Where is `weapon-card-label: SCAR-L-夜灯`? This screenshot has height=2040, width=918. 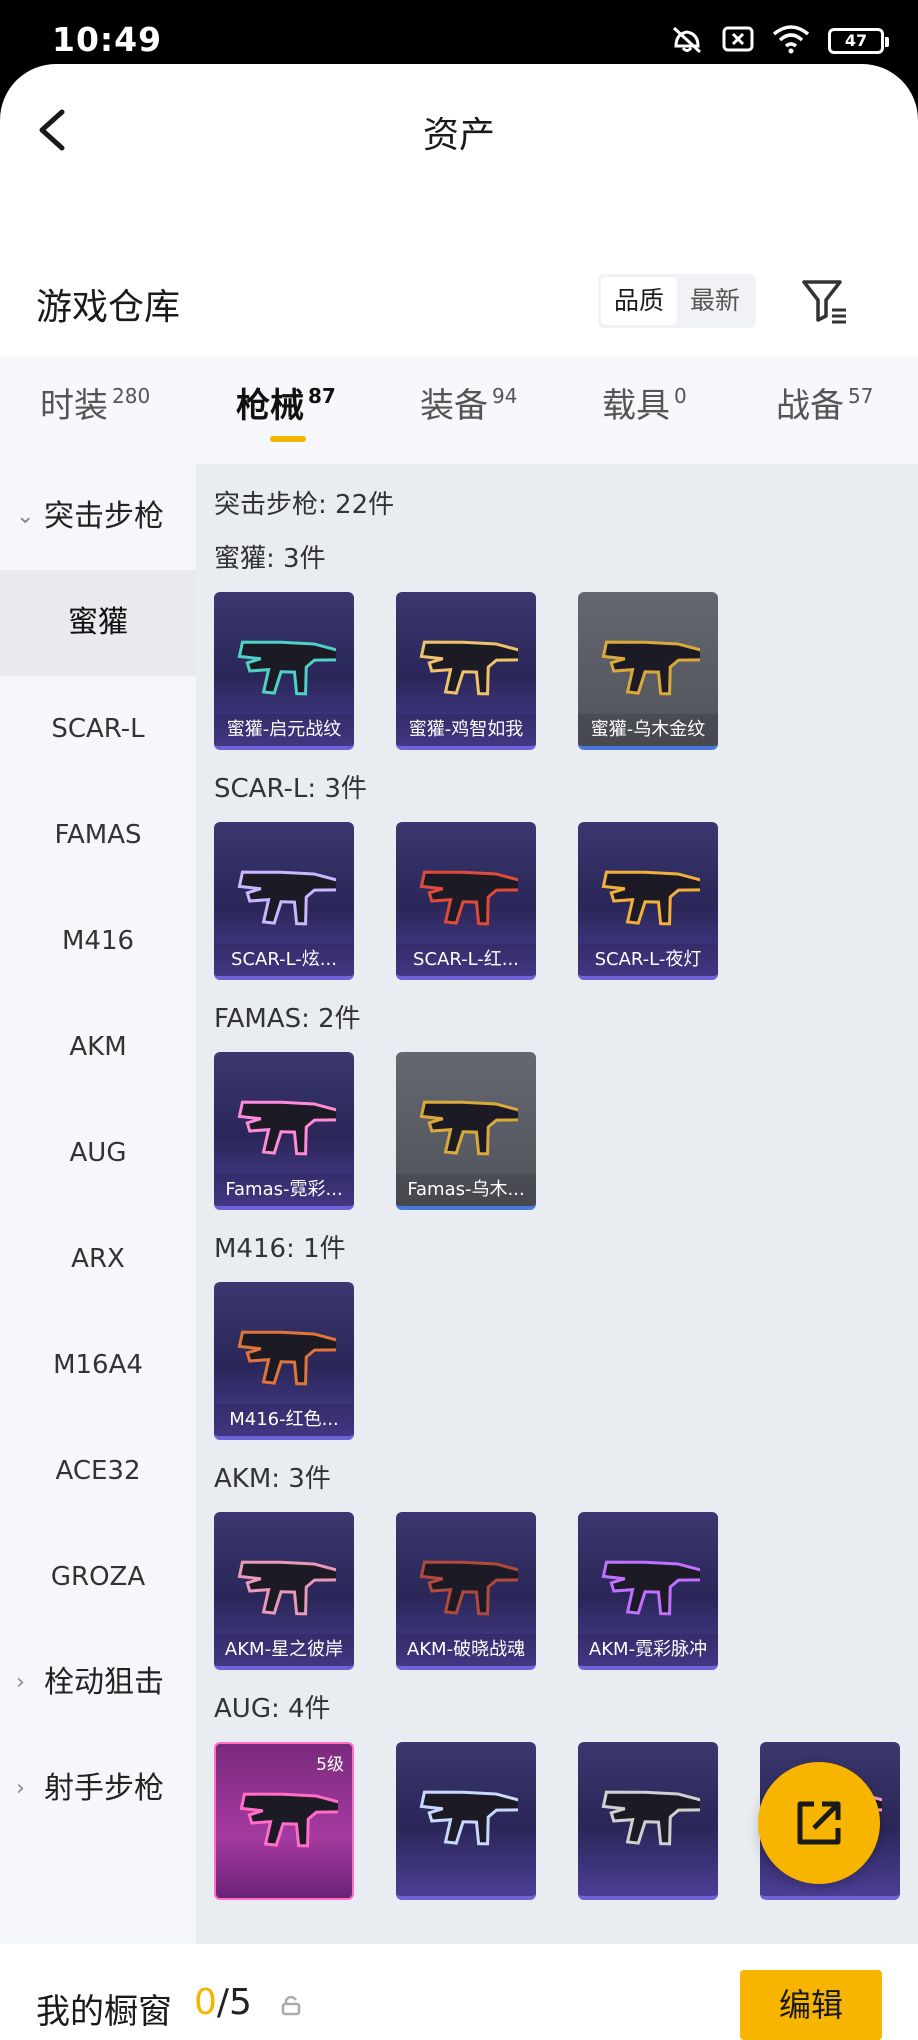
weapon-card-label: SCAR-L-夜灯 is located at coordinates (648, 960).